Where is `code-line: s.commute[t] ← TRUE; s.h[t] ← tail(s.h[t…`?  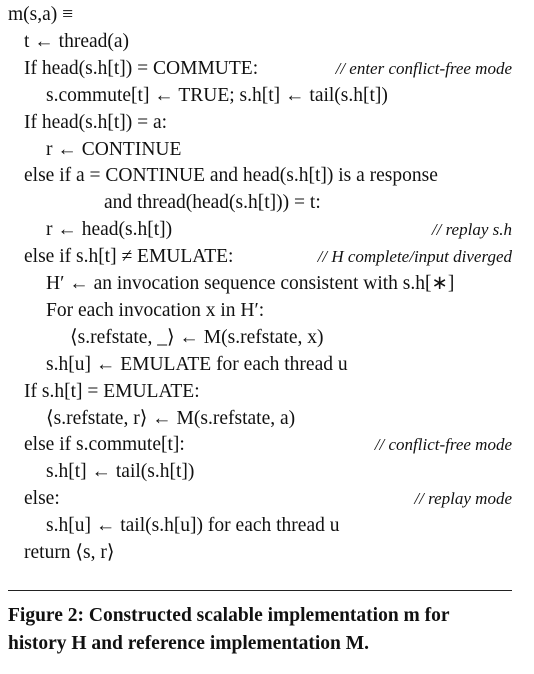 code-line: s.commute[t] ← TRUE; s.h[t] ← tail(s.h[t… is located at coordinates (217, 95).